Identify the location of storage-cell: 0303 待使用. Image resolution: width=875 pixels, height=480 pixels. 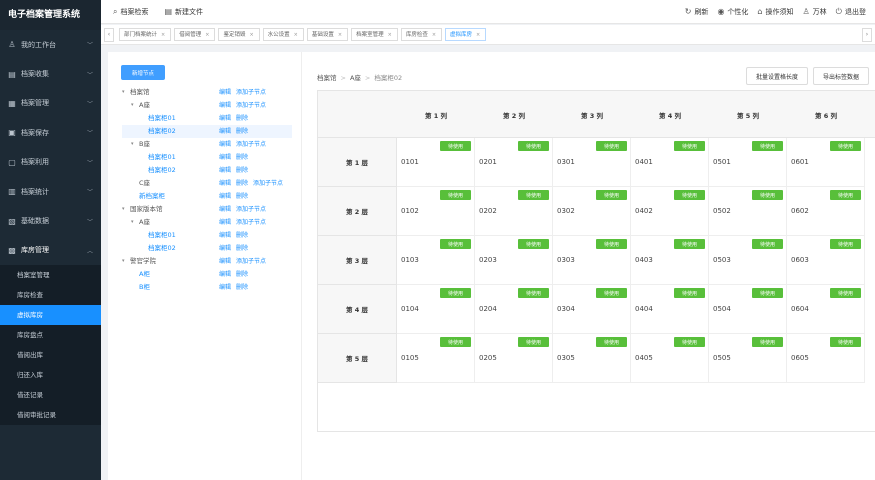
(592, 260).